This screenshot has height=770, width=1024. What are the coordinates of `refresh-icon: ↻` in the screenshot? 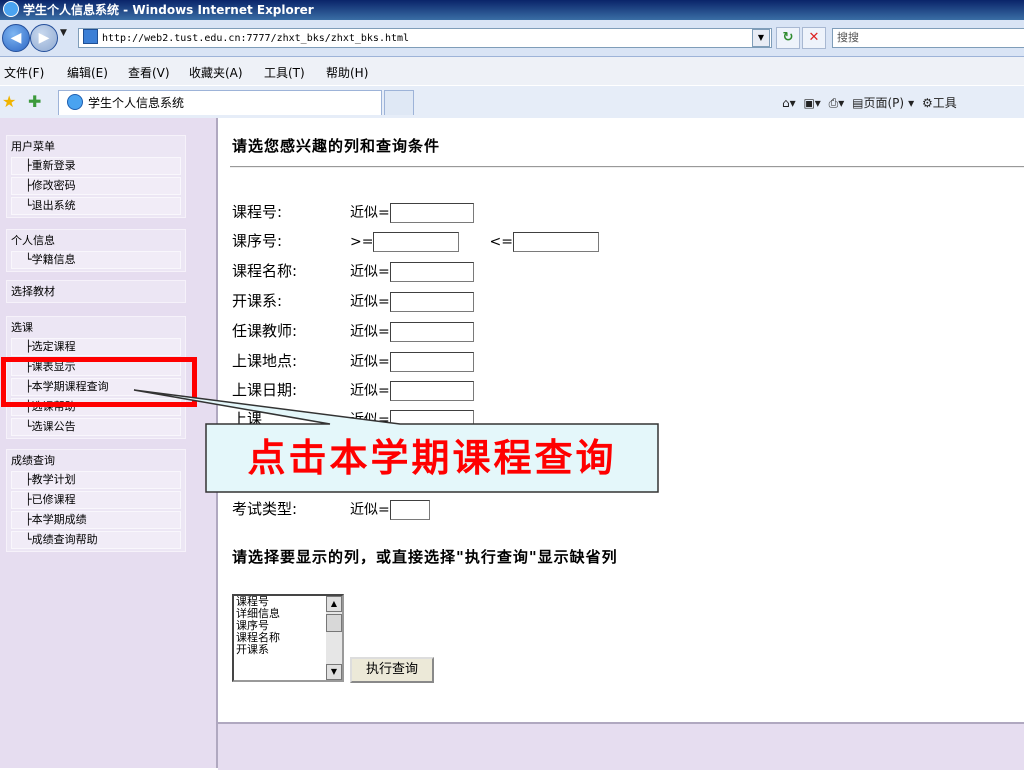 It's located at (788, 38).